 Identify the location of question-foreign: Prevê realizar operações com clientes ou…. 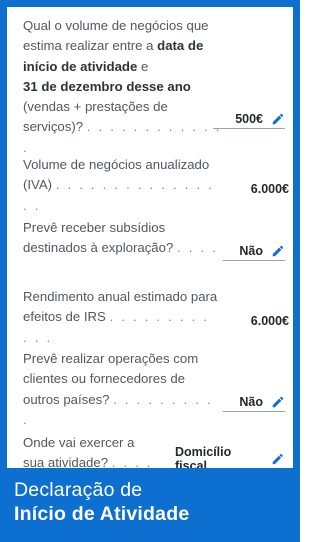
(157, 388).